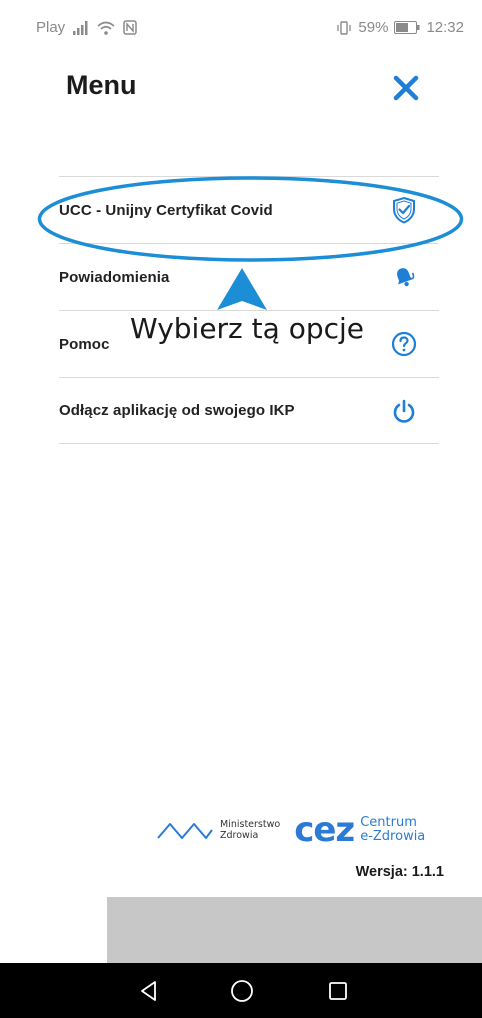  I want to click on system-nav-bar, so click(241, 990).